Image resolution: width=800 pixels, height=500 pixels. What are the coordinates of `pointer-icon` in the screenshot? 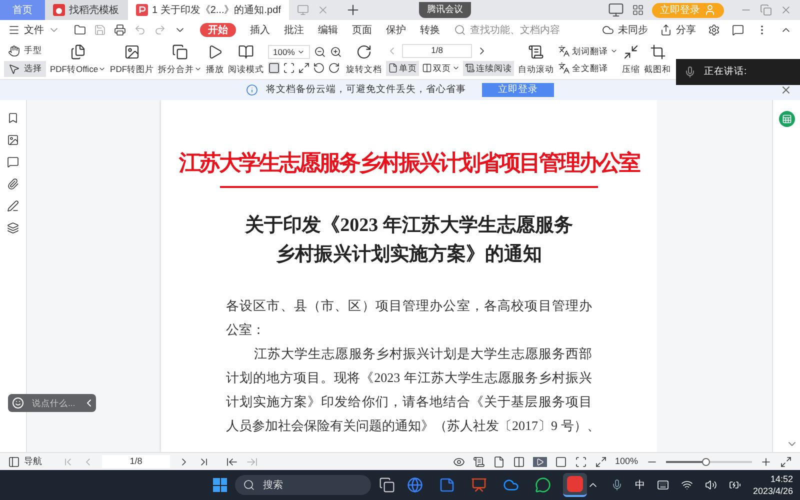 It's located at (14, 68).